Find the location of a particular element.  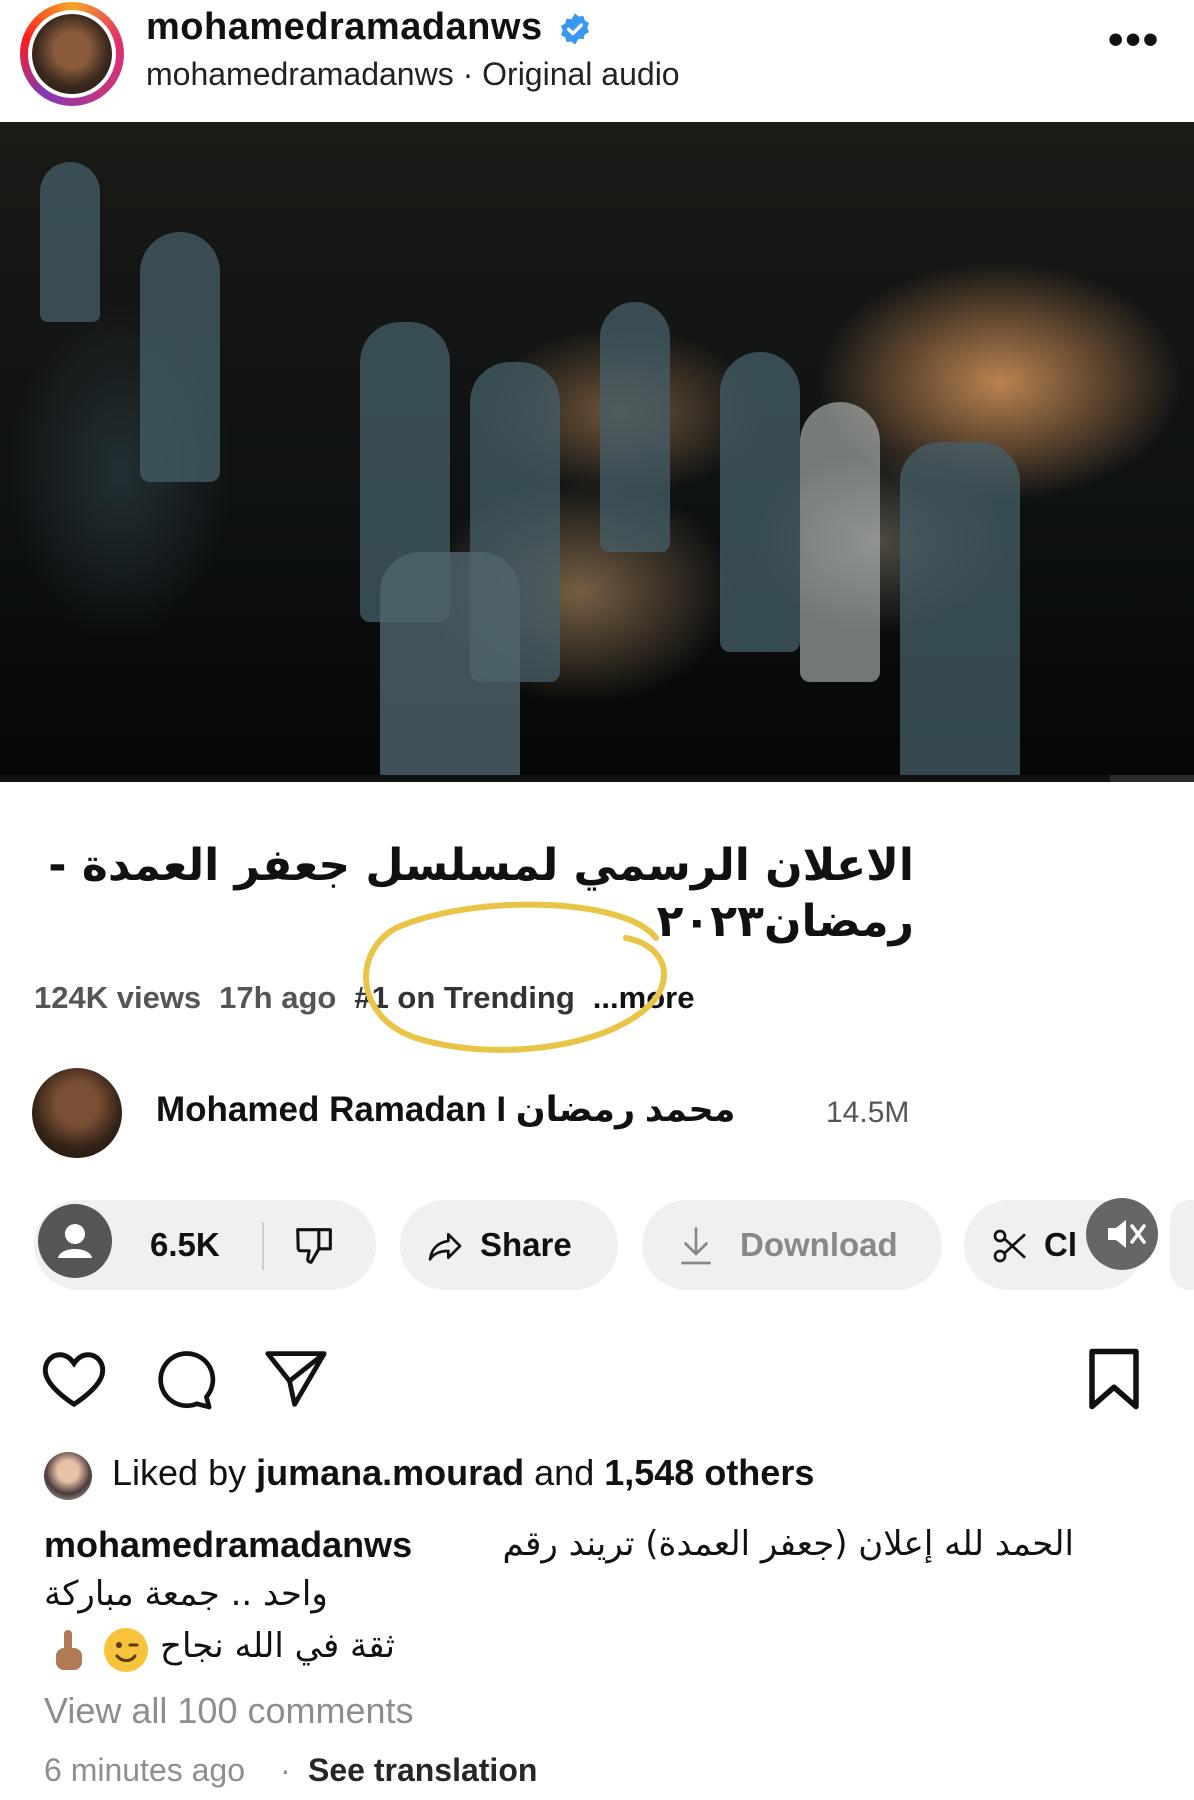

pointing-up-emoji-icon is located at coordinates (69, 1650).